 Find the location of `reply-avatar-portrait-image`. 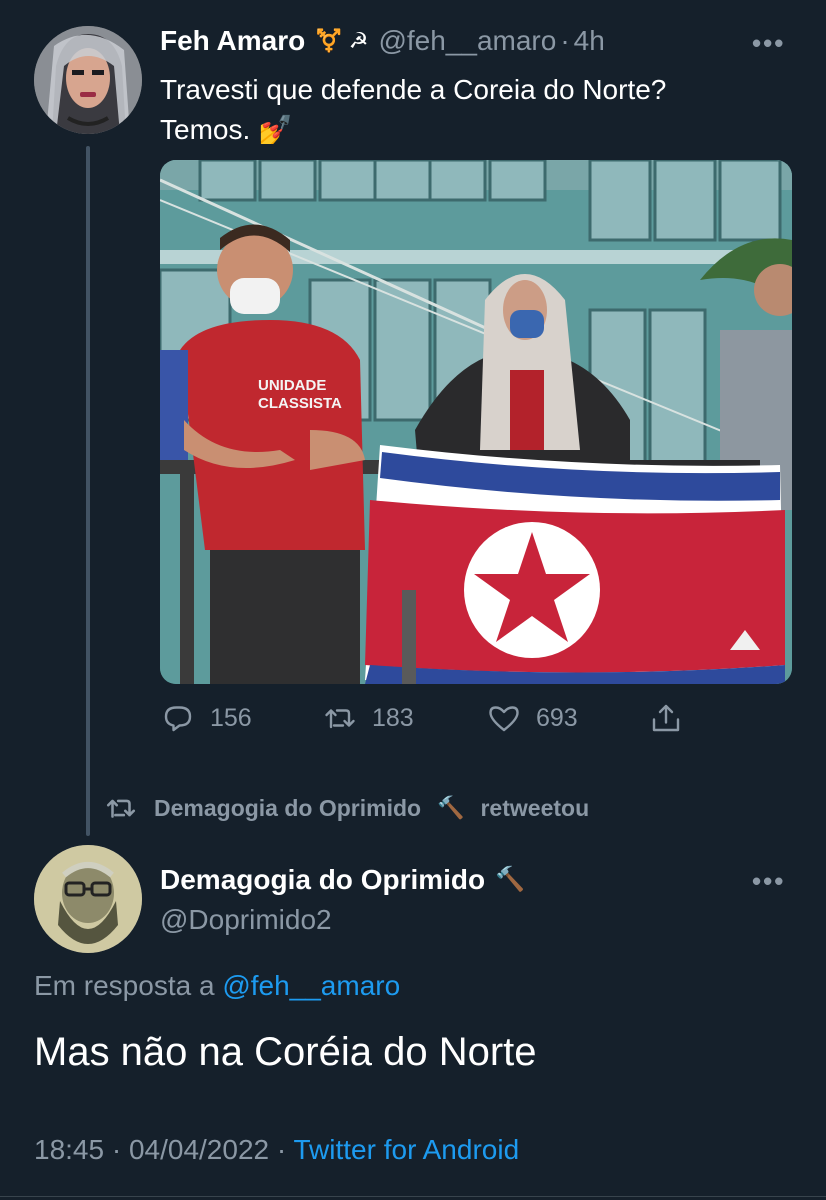

reply-avatar-portrait-image is located at coordinates (88, 899).